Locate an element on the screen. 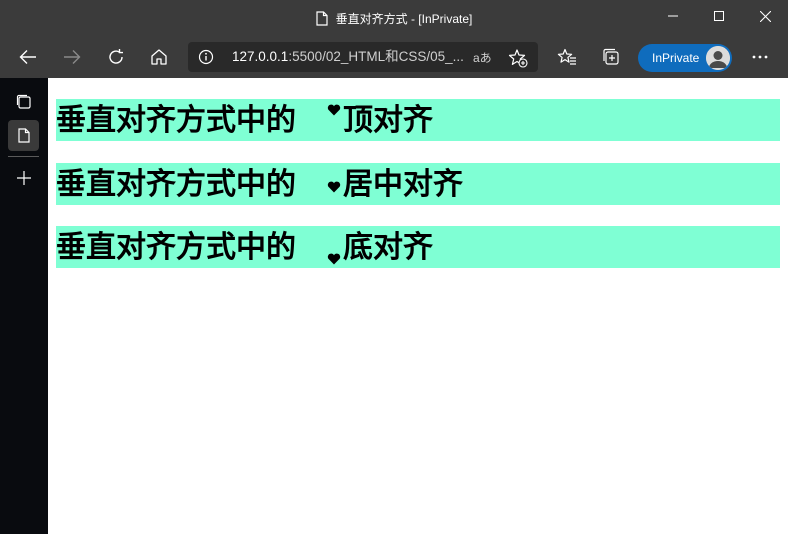 Image resolution: width=788 pixels, height=534 pixels. favorites-icon is located at coordinates (566, 56).